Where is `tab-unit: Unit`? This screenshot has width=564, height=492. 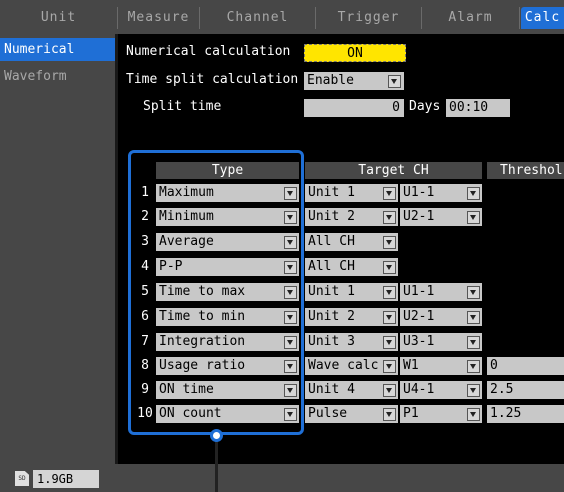 tab-unit: Unit is located at coordinates (59, 18).